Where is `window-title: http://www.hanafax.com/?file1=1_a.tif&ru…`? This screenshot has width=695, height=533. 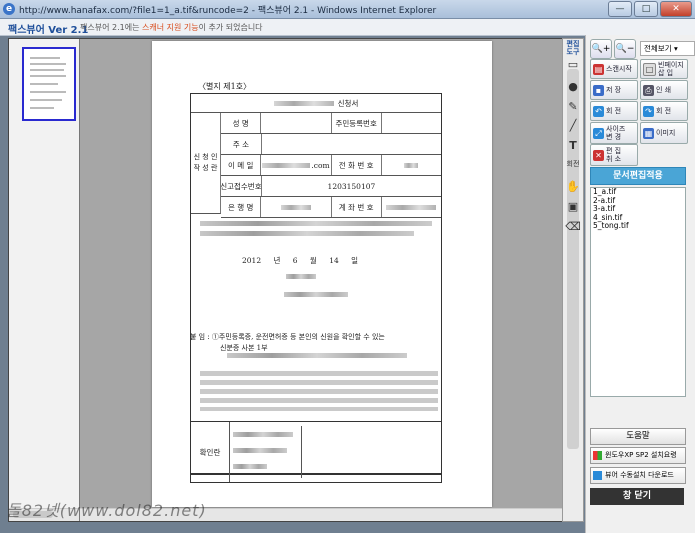 window-title: http://www.hanafax.com/?file1=1_a.tif&ru… is located at coordinates (228, 11).